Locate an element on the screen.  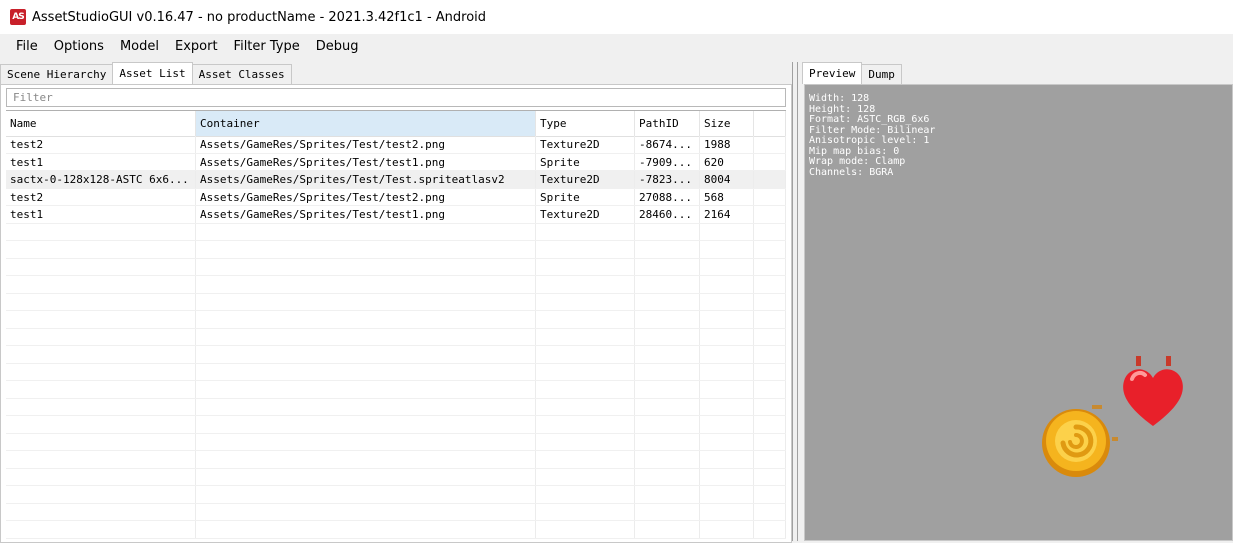
atlas-preview-image is located at coordinates (1112, 416).